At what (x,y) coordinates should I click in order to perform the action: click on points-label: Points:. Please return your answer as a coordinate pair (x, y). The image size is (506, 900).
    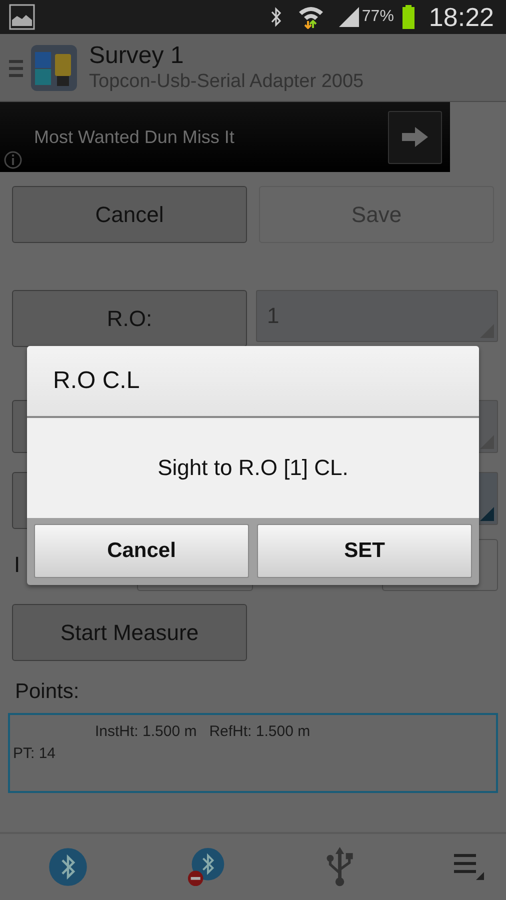
    Looking at the image, I should click on (47, 692).